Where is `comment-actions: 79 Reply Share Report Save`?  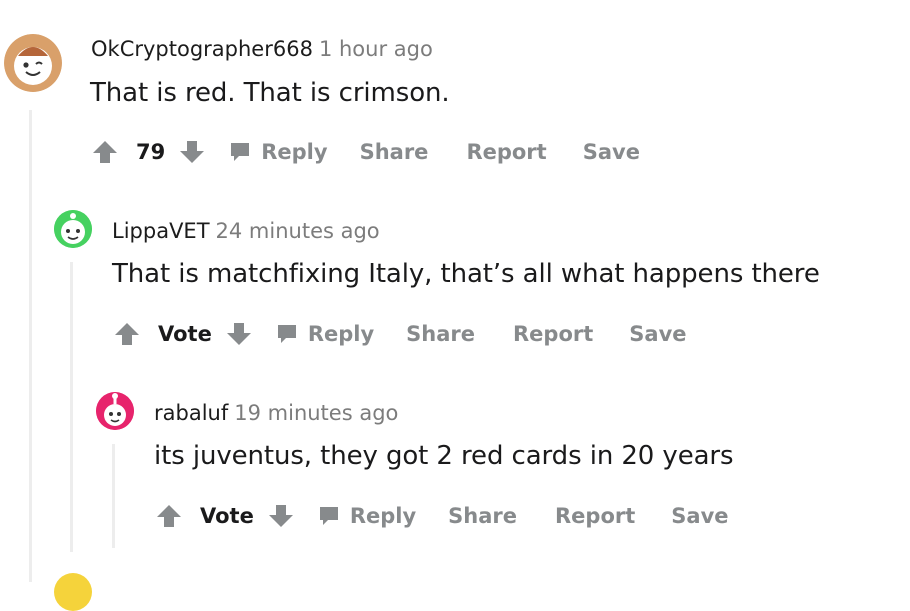
comment-actions: 79 Reply Share Report Save is located at coordinates (365, 152).